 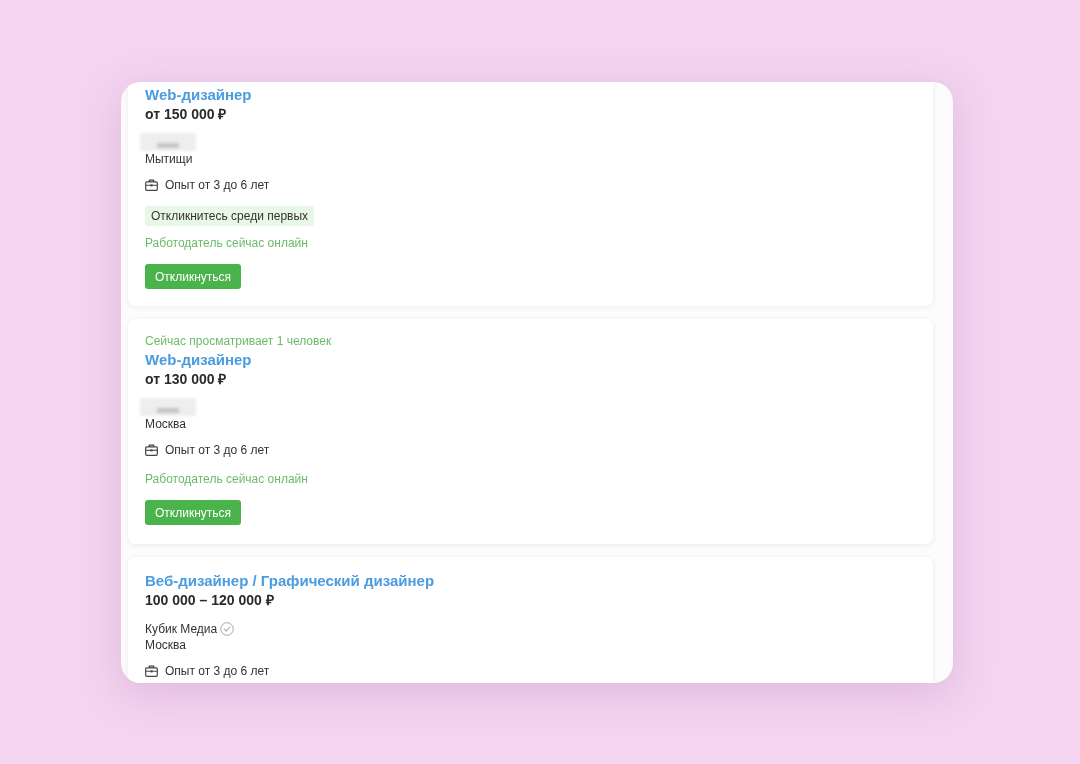 What do you see at coordinates (169, 159) in the screenshot?
I see `city-text: Мытищи` at bounding box center [169, 159].